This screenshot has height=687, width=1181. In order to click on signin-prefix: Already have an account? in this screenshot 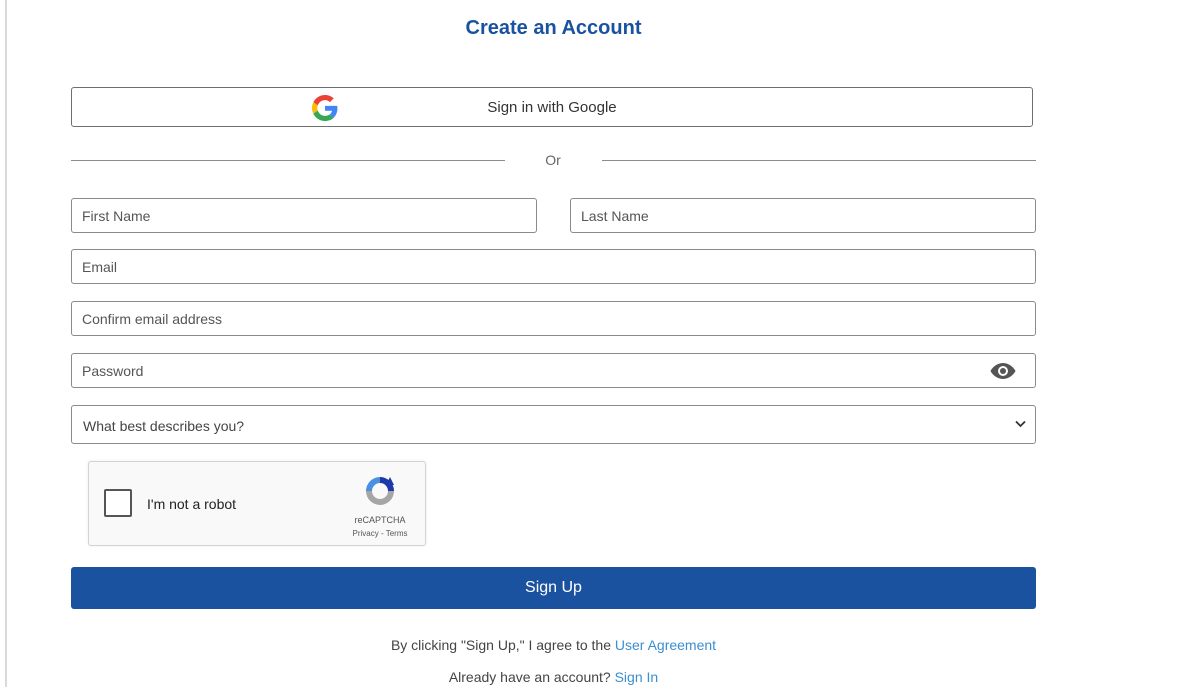, I will do `click(531, 677)`.